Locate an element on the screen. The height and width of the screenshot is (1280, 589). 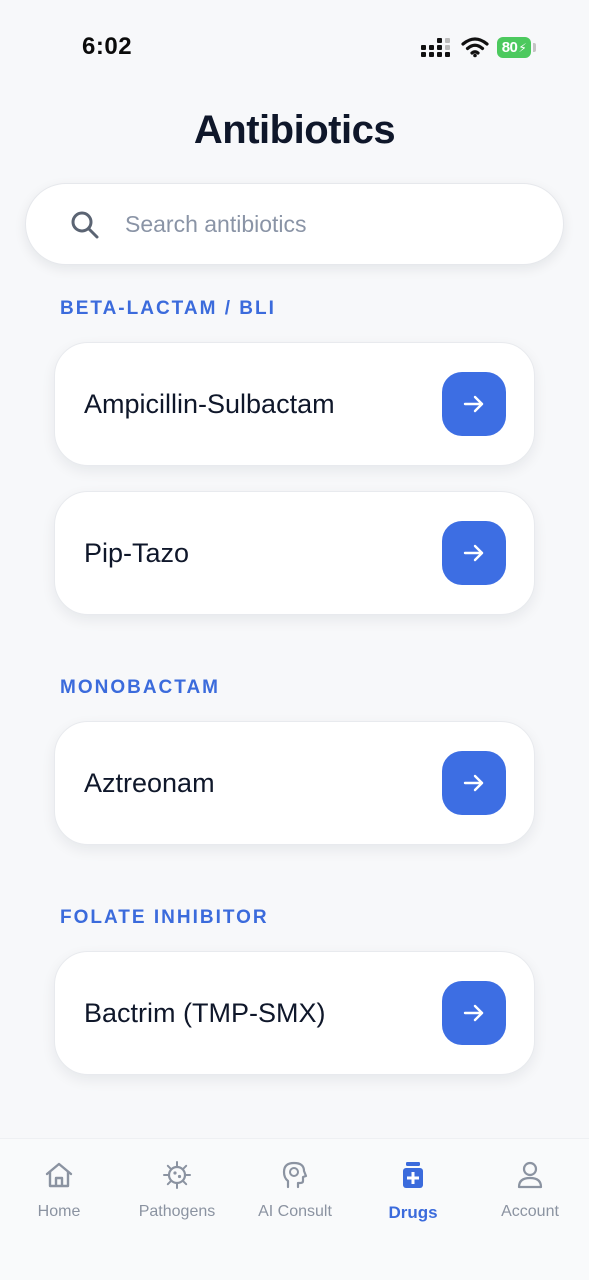
nav-item-home: Home is located at coordinates (59, 1194).